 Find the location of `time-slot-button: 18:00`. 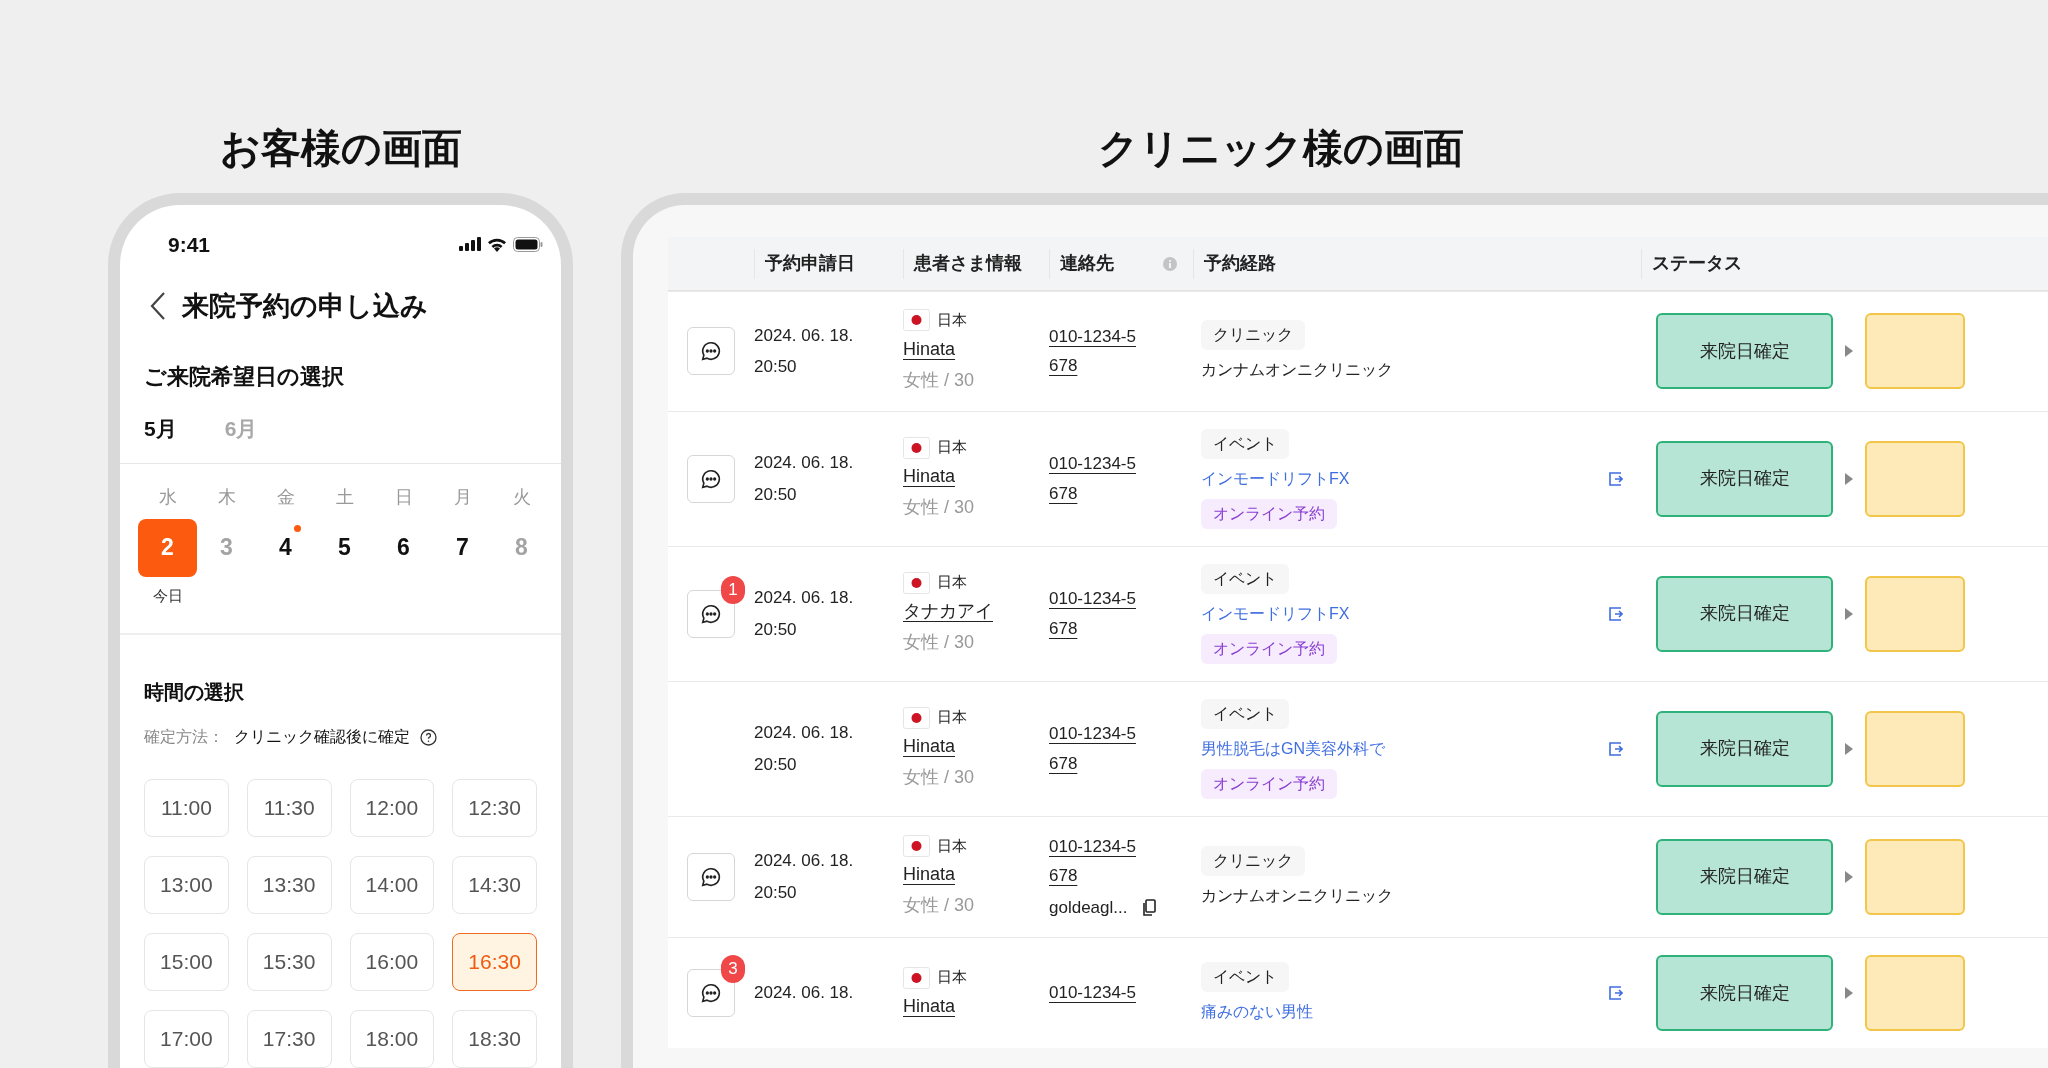

time-slot-button: 18:00 is located at coordinates (392, 1039).